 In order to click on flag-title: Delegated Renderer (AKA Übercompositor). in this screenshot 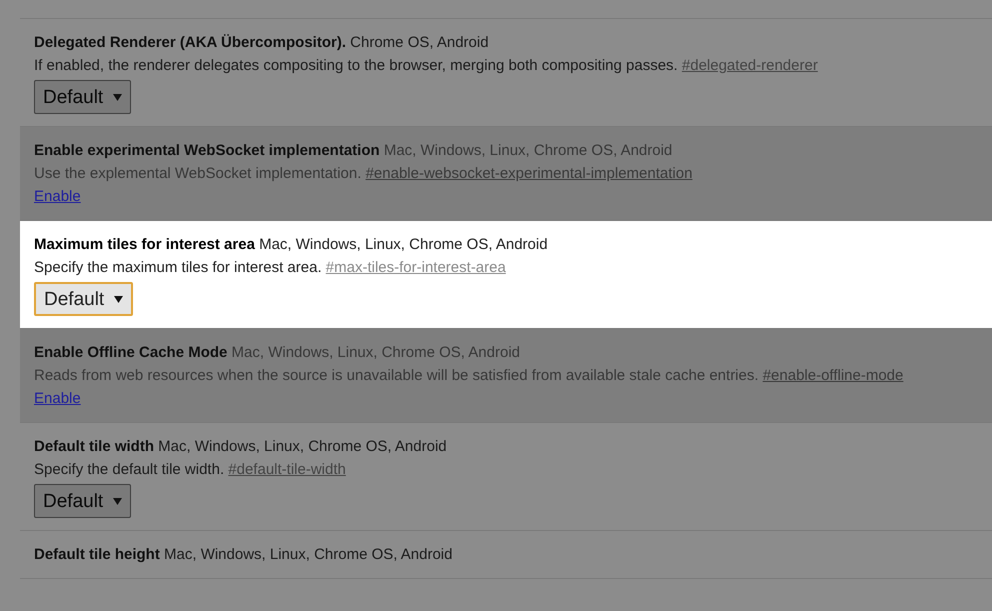, I will do `click(190, 42)`.